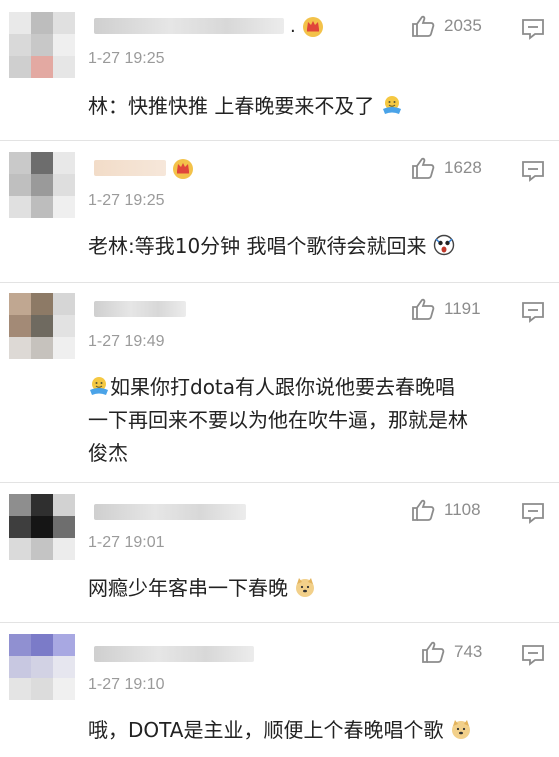 Image resolution: width=559 pixels, height=757 pixels. I want to click on comment-text-line-1: 如果你打dota有人跟你说他要去春晚唱, so click(283, 387).